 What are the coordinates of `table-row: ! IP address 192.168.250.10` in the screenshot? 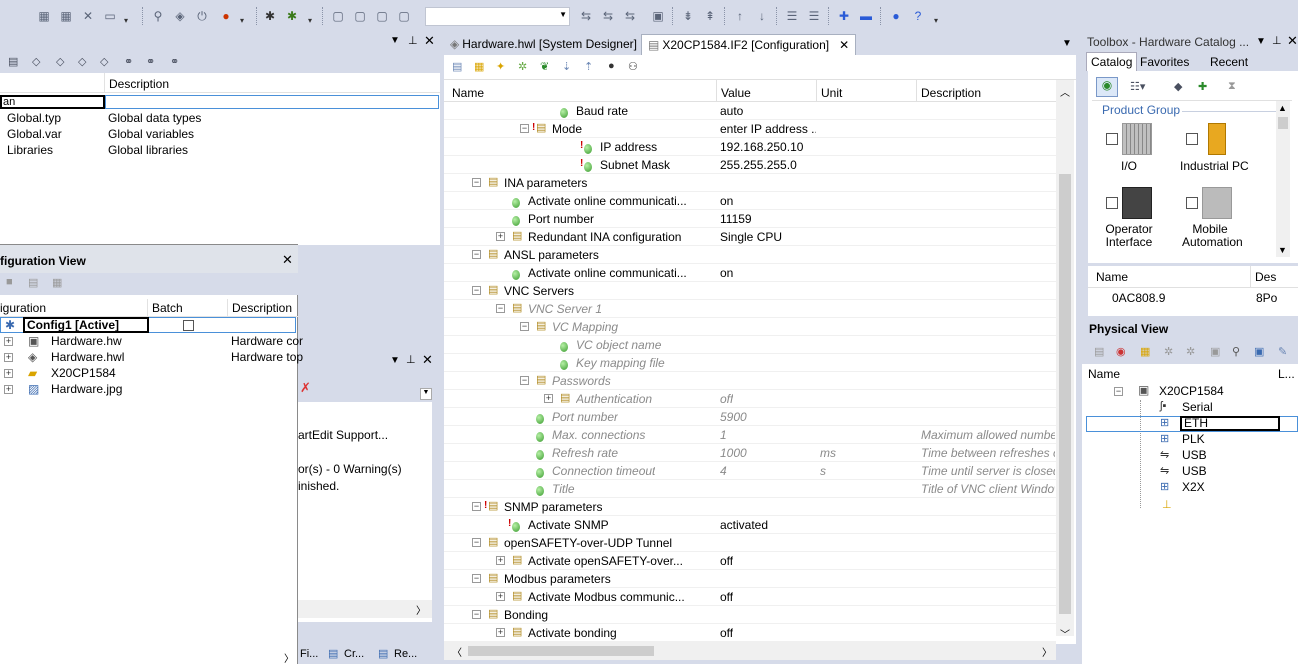 It's located at (750, 147).